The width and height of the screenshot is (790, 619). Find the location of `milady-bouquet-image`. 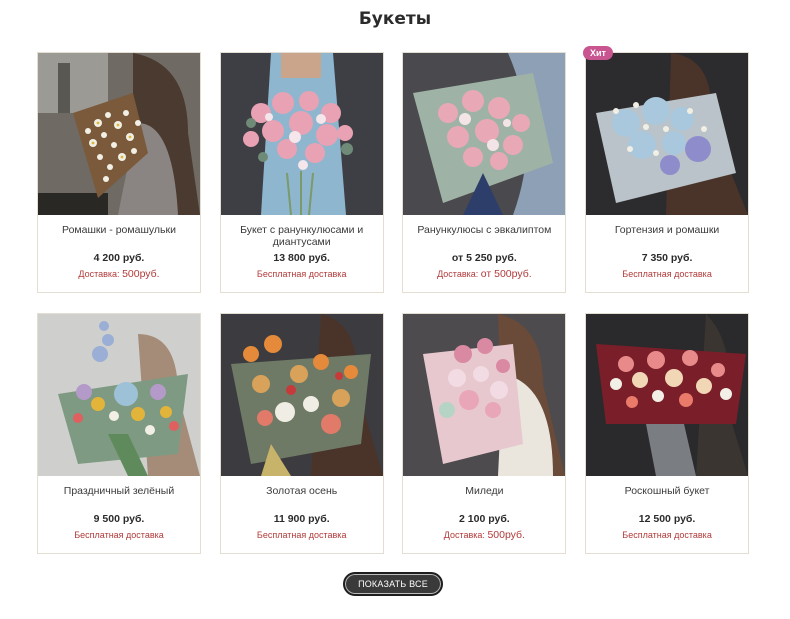

milady-bouquet-image is located at coordinates (484, 395).